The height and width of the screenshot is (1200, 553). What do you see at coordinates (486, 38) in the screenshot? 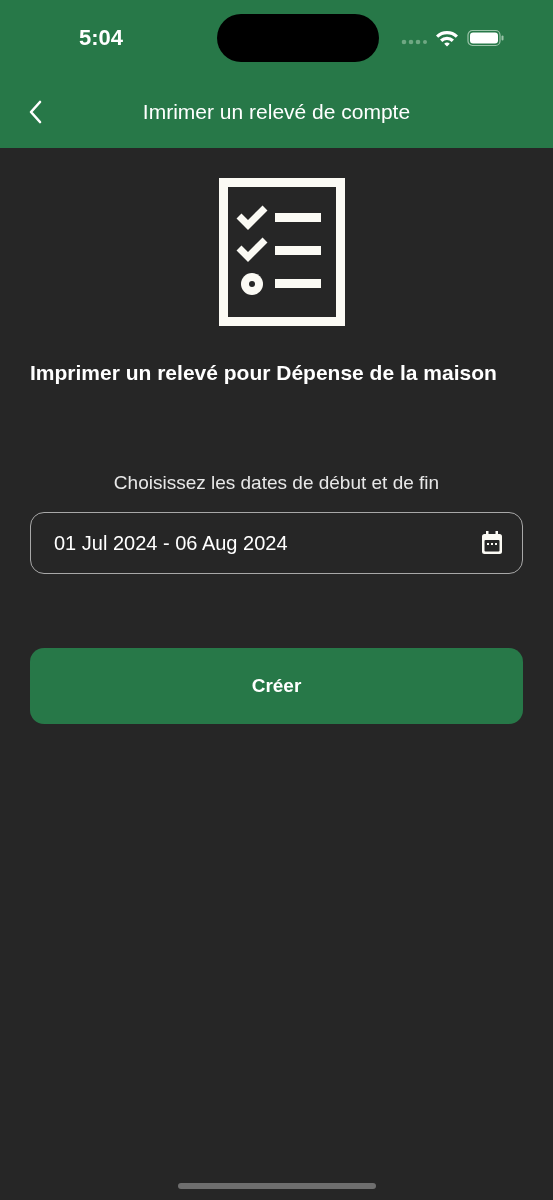
I see `battery-icon` at bounding box center [486, 38].